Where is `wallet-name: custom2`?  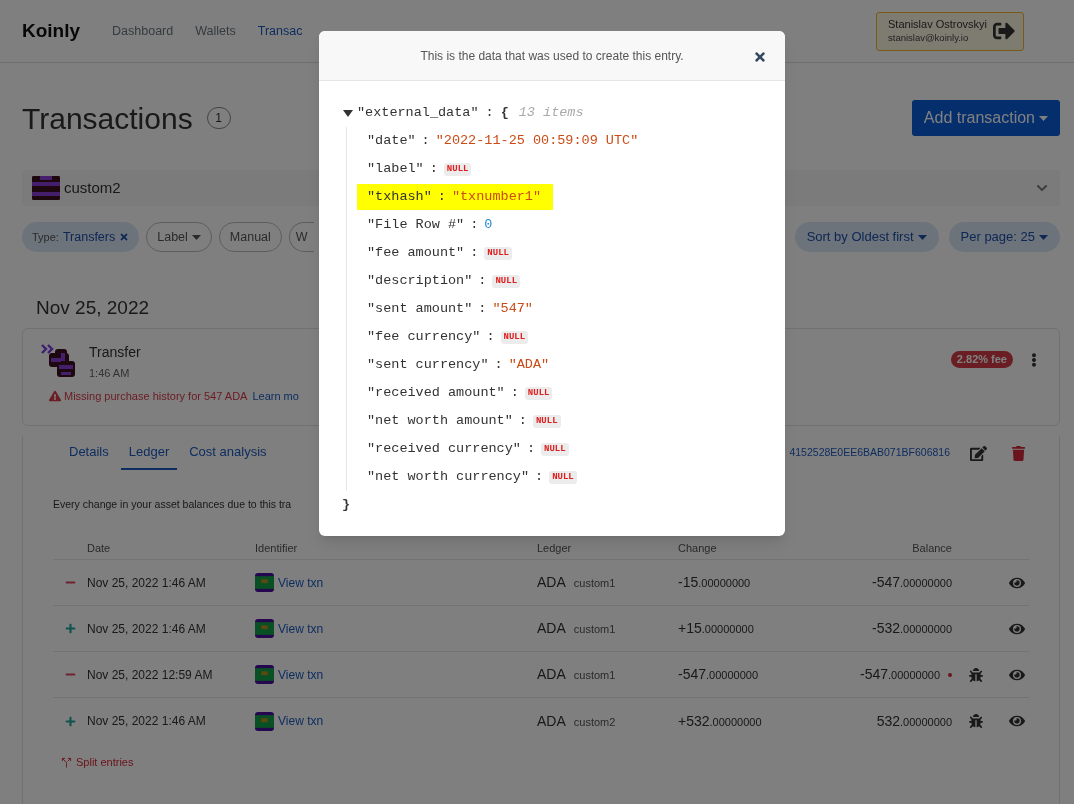 wallet-name: custom2 is located at coordinates (594, 722).